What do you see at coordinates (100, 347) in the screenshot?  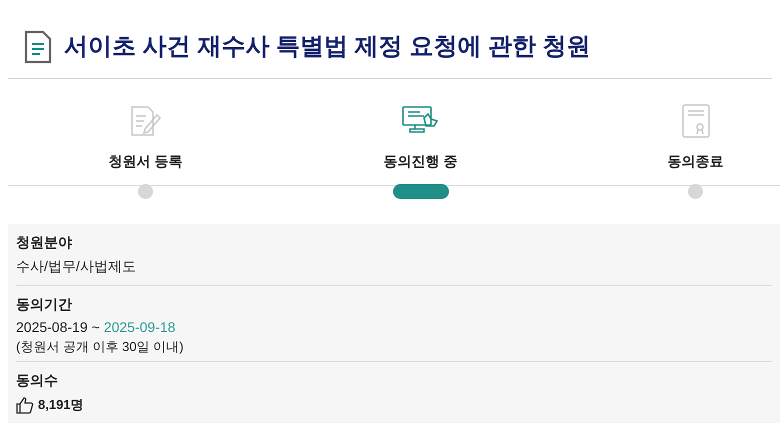 I see `period-note: (청원서 공개 이후 30일 이내)` at bounding box center [100, 347].